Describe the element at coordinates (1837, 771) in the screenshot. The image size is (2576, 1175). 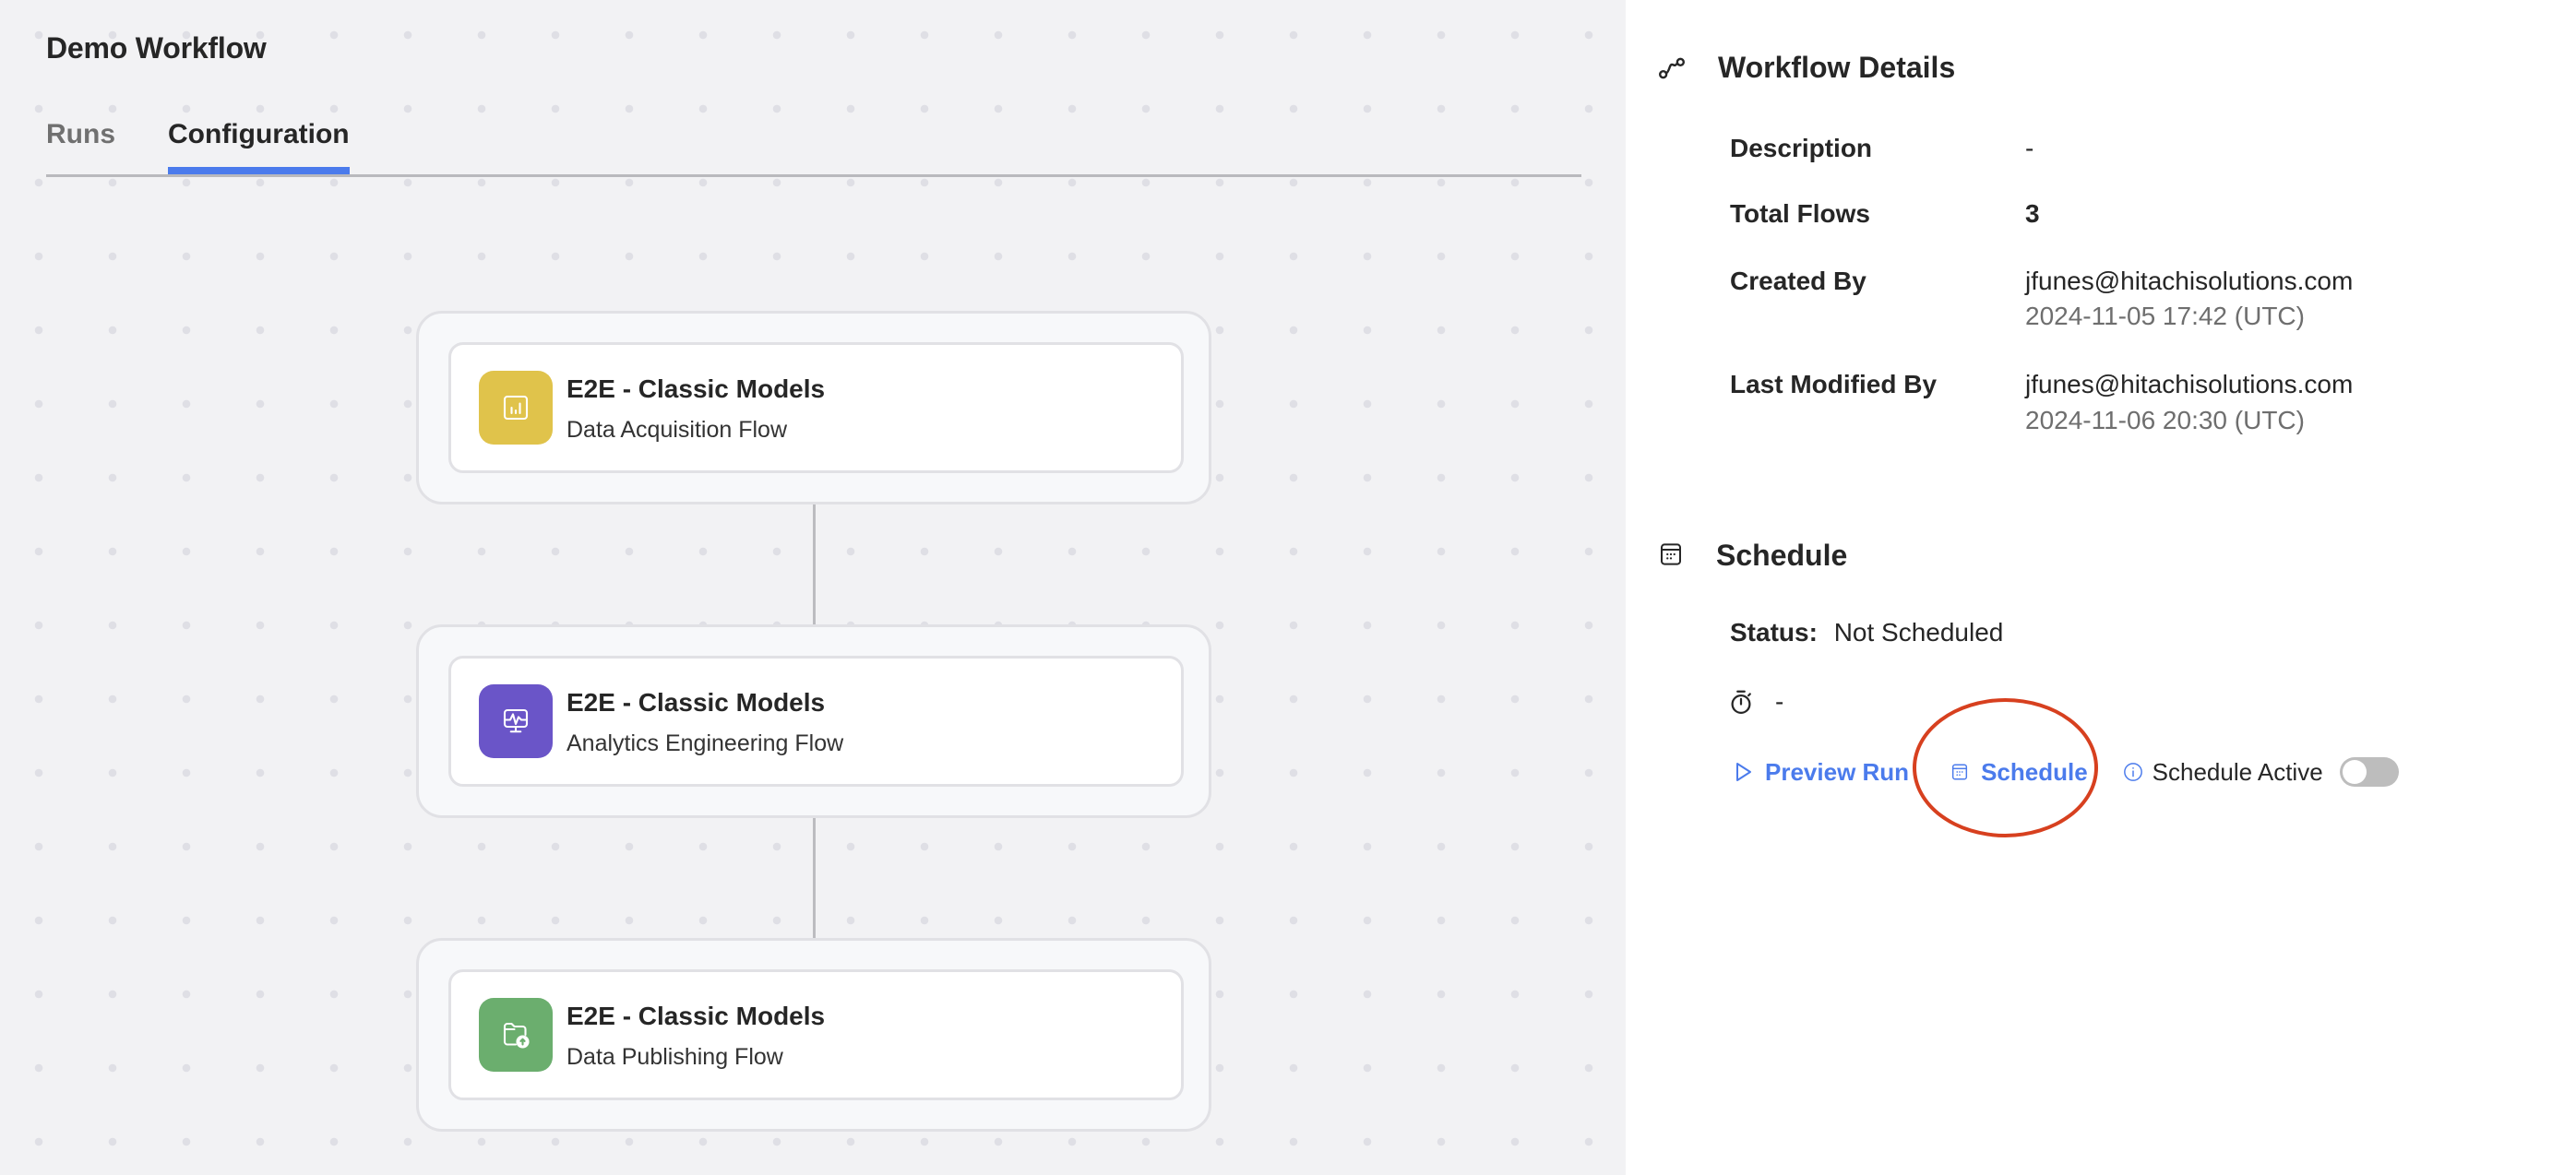
I see `preview-run-label: Preview Run` at that location.